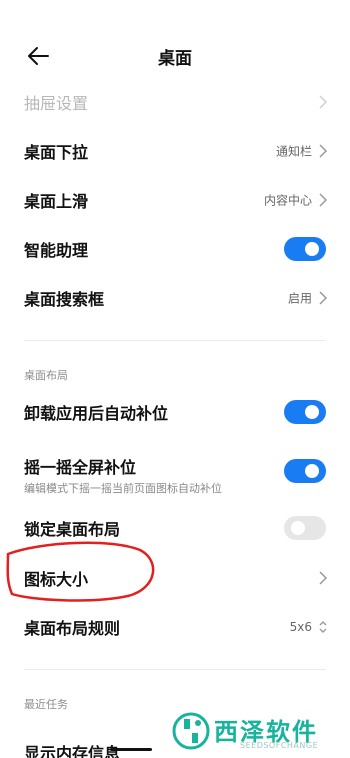 The image size is (350, 758). Describe the element at coordinates (175, 59) in the screenshot. I see `page-title: 桌面` at that location.